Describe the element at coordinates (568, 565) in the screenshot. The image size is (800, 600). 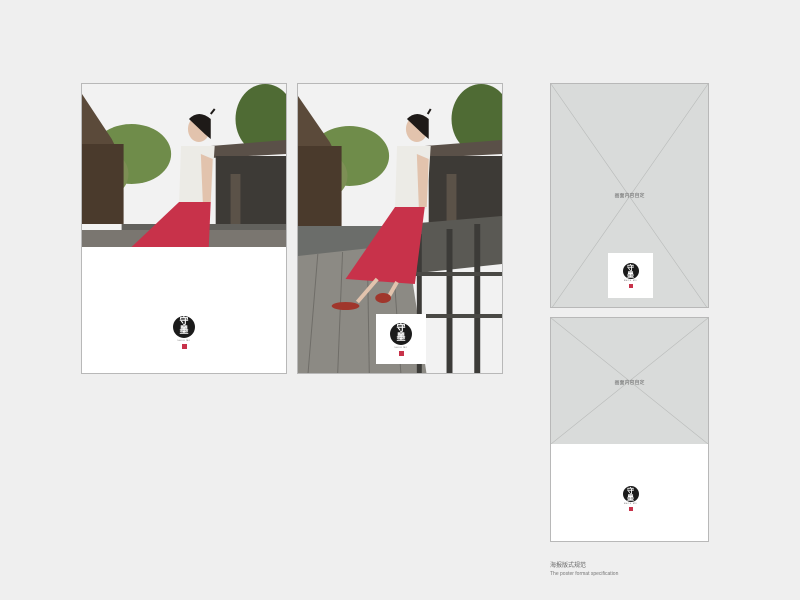
I see `caption-title-zh: 海报版式规范` at that location.